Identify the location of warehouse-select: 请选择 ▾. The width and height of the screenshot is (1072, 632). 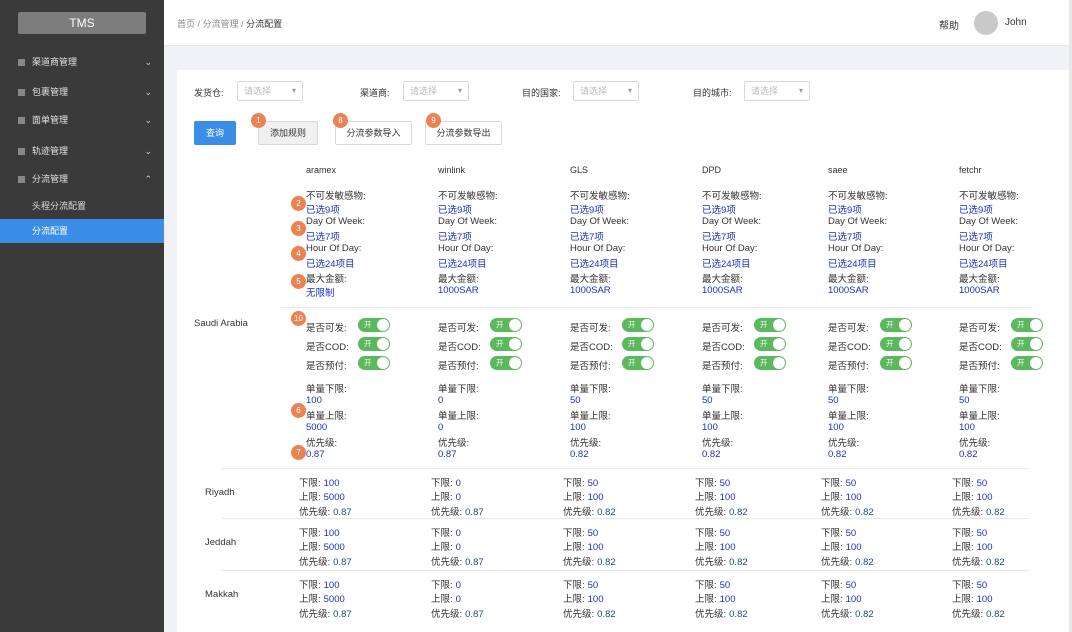
(270, 91).